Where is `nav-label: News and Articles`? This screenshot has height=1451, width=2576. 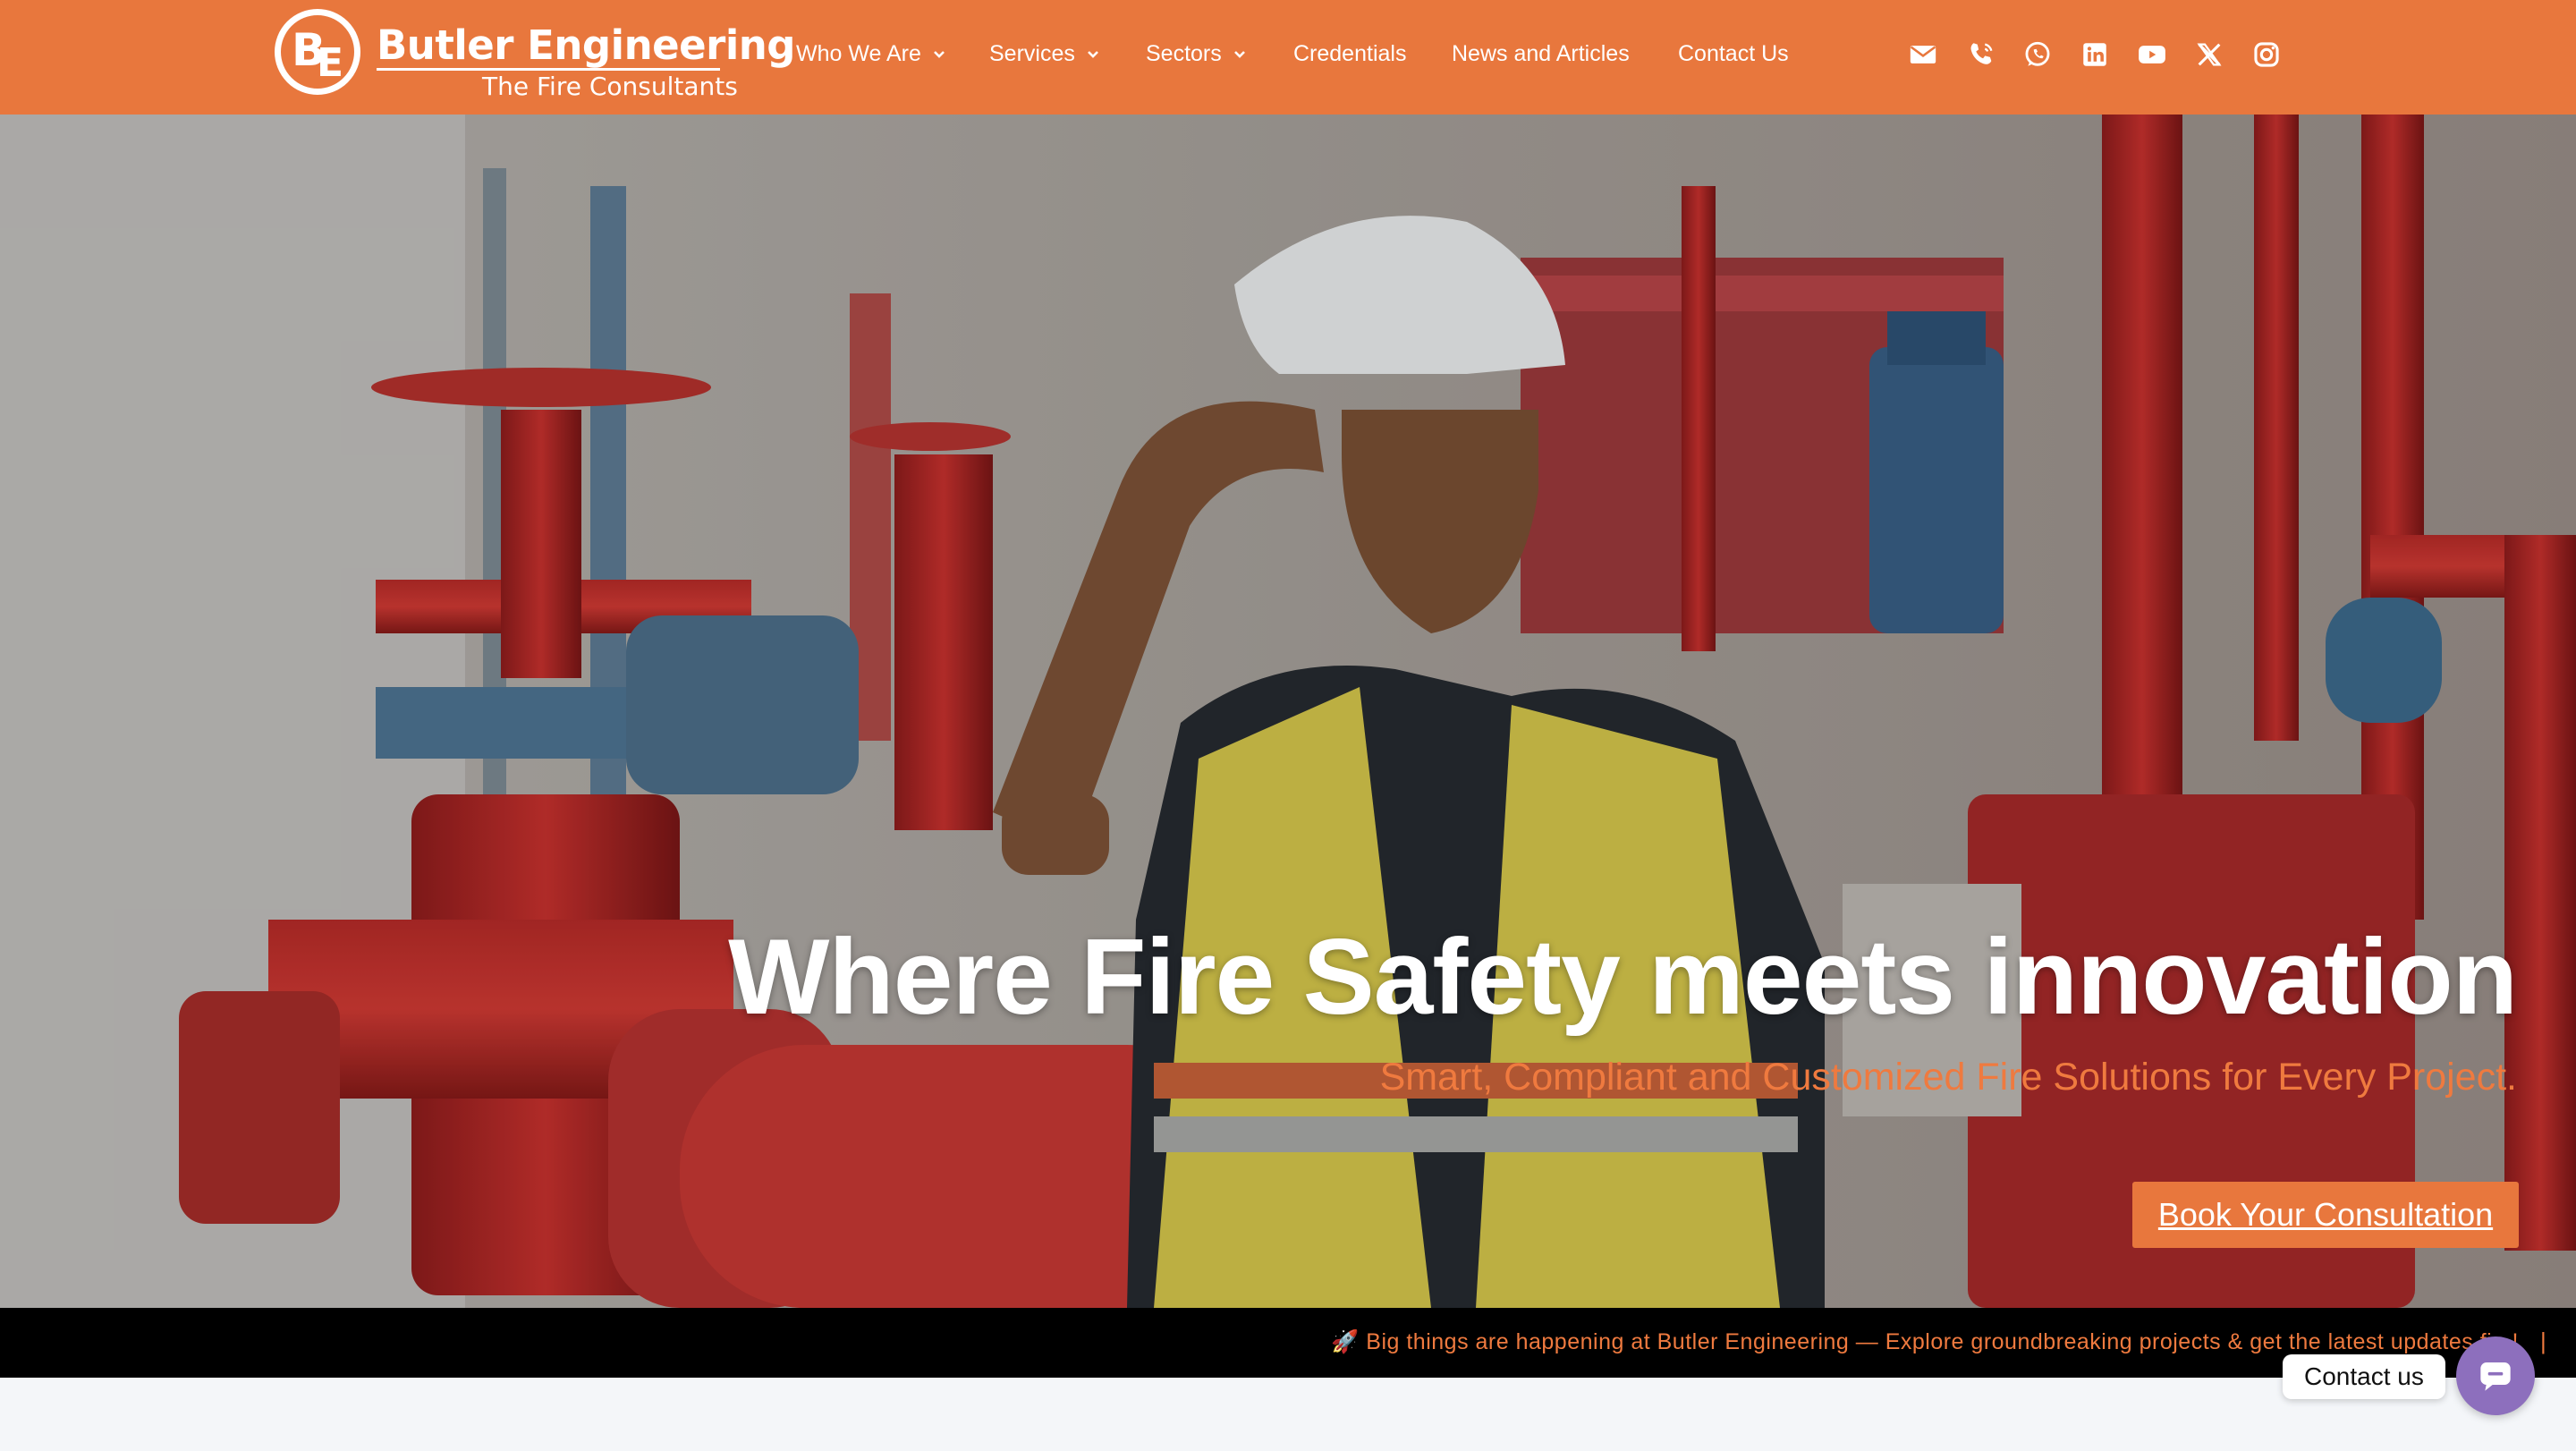 nav-label: News and Articles is located at coordinates (1541, 54).